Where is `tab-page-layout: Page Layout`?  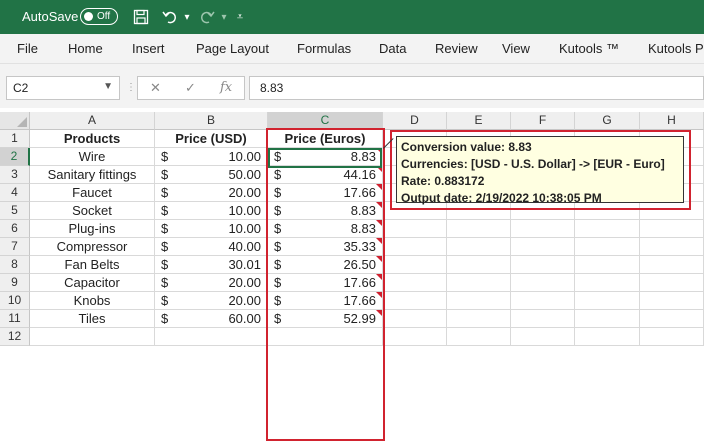
tab-page-layout: Page Layout is located at coordinates (232, 48).